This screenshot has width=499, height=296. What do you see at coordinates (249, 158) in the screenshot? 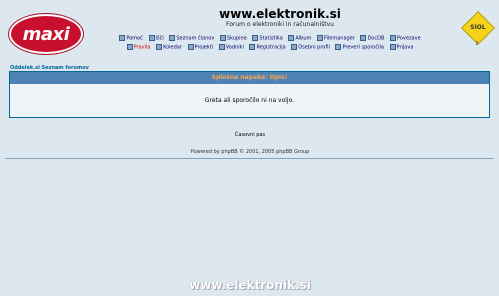
I see `footer-divider` at bounding box center [249, 158].